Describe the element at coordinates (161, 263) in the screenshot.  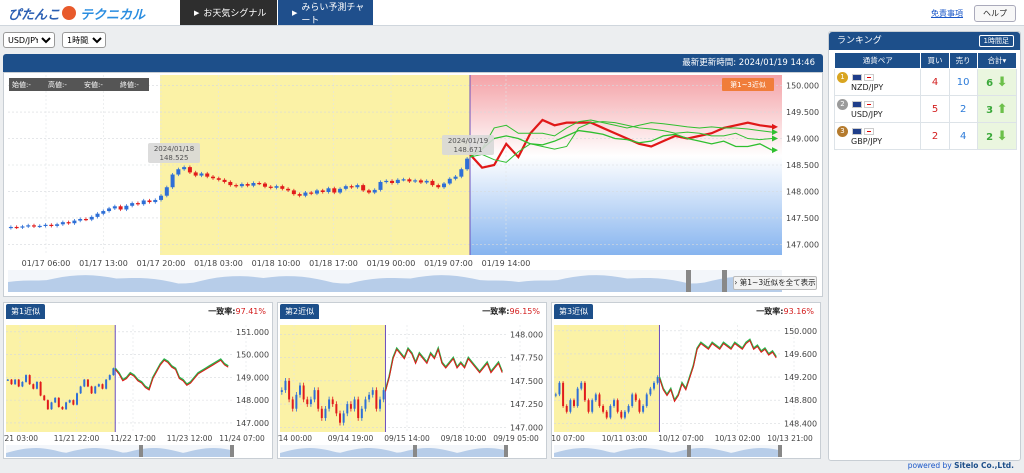
I see `x-tick-label: 01/17 20:00` at that location.